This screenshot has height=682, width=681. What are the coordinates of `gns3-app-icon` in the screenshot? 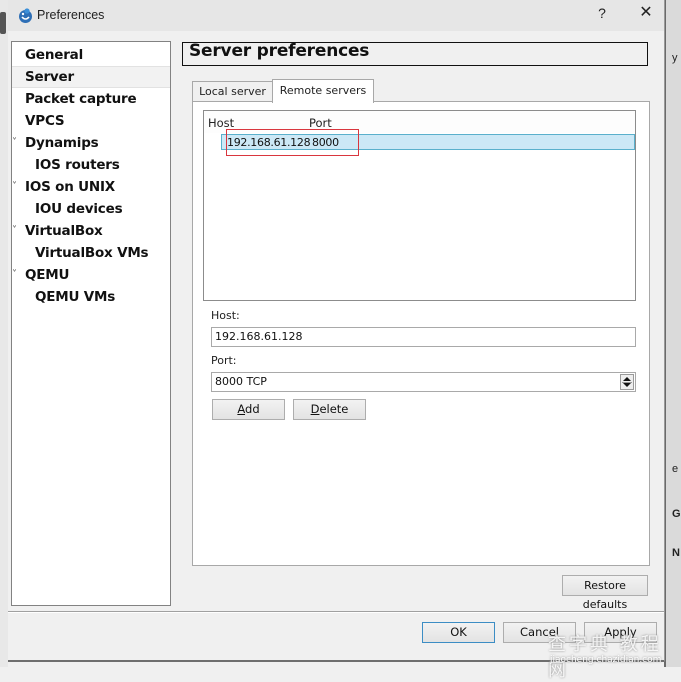 It's located at (25, 15).